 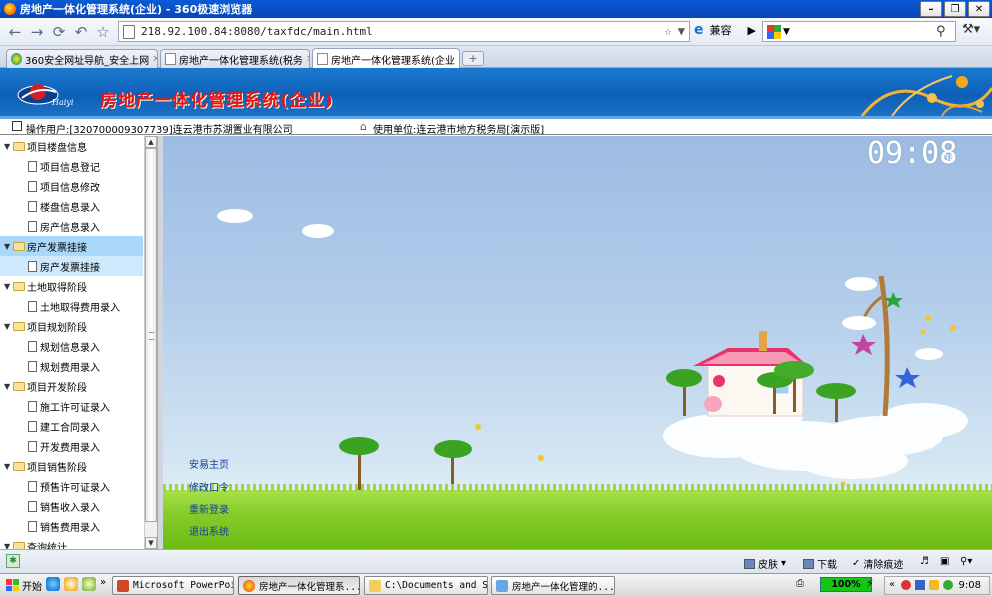 What do you see at coordinates (721, 30) in the screenshot?
I see `compat-mode-button: 兼容` at bounding box center [721, 30].